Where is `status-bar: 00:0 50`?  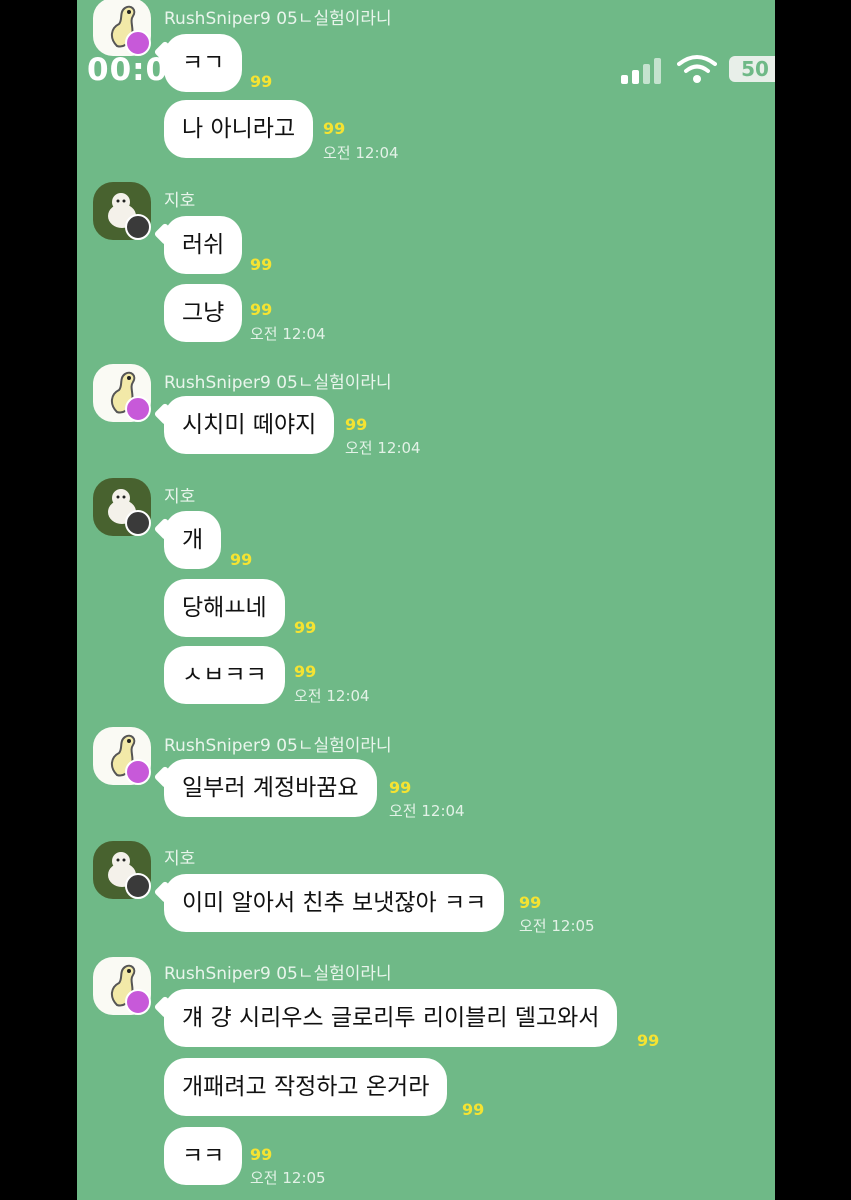 status-bar: 00:0 50 is located at coordinates (431, 70).